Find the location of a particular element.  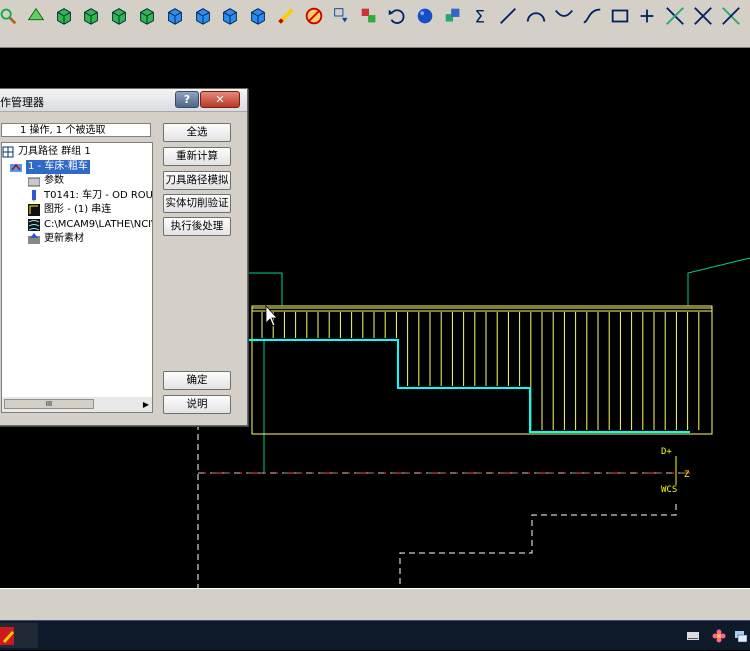

nci-file-icon is located at coordinates (34, 224).